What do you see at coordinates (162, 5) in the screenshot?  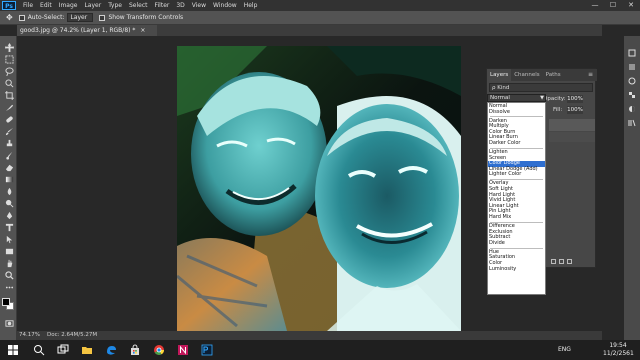 I see `menu-filter: Filter` at bounding box center [162, 5].